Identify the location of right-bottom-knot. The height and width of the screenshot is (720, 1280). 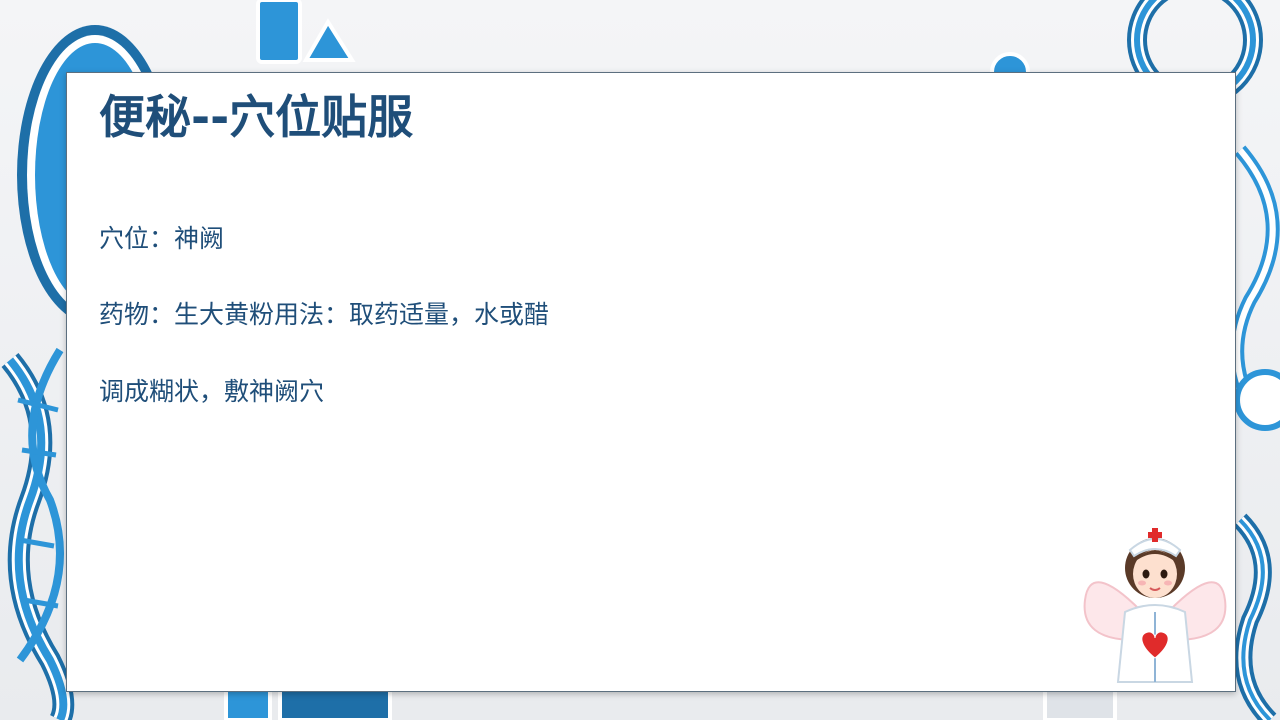
(1255, 616).